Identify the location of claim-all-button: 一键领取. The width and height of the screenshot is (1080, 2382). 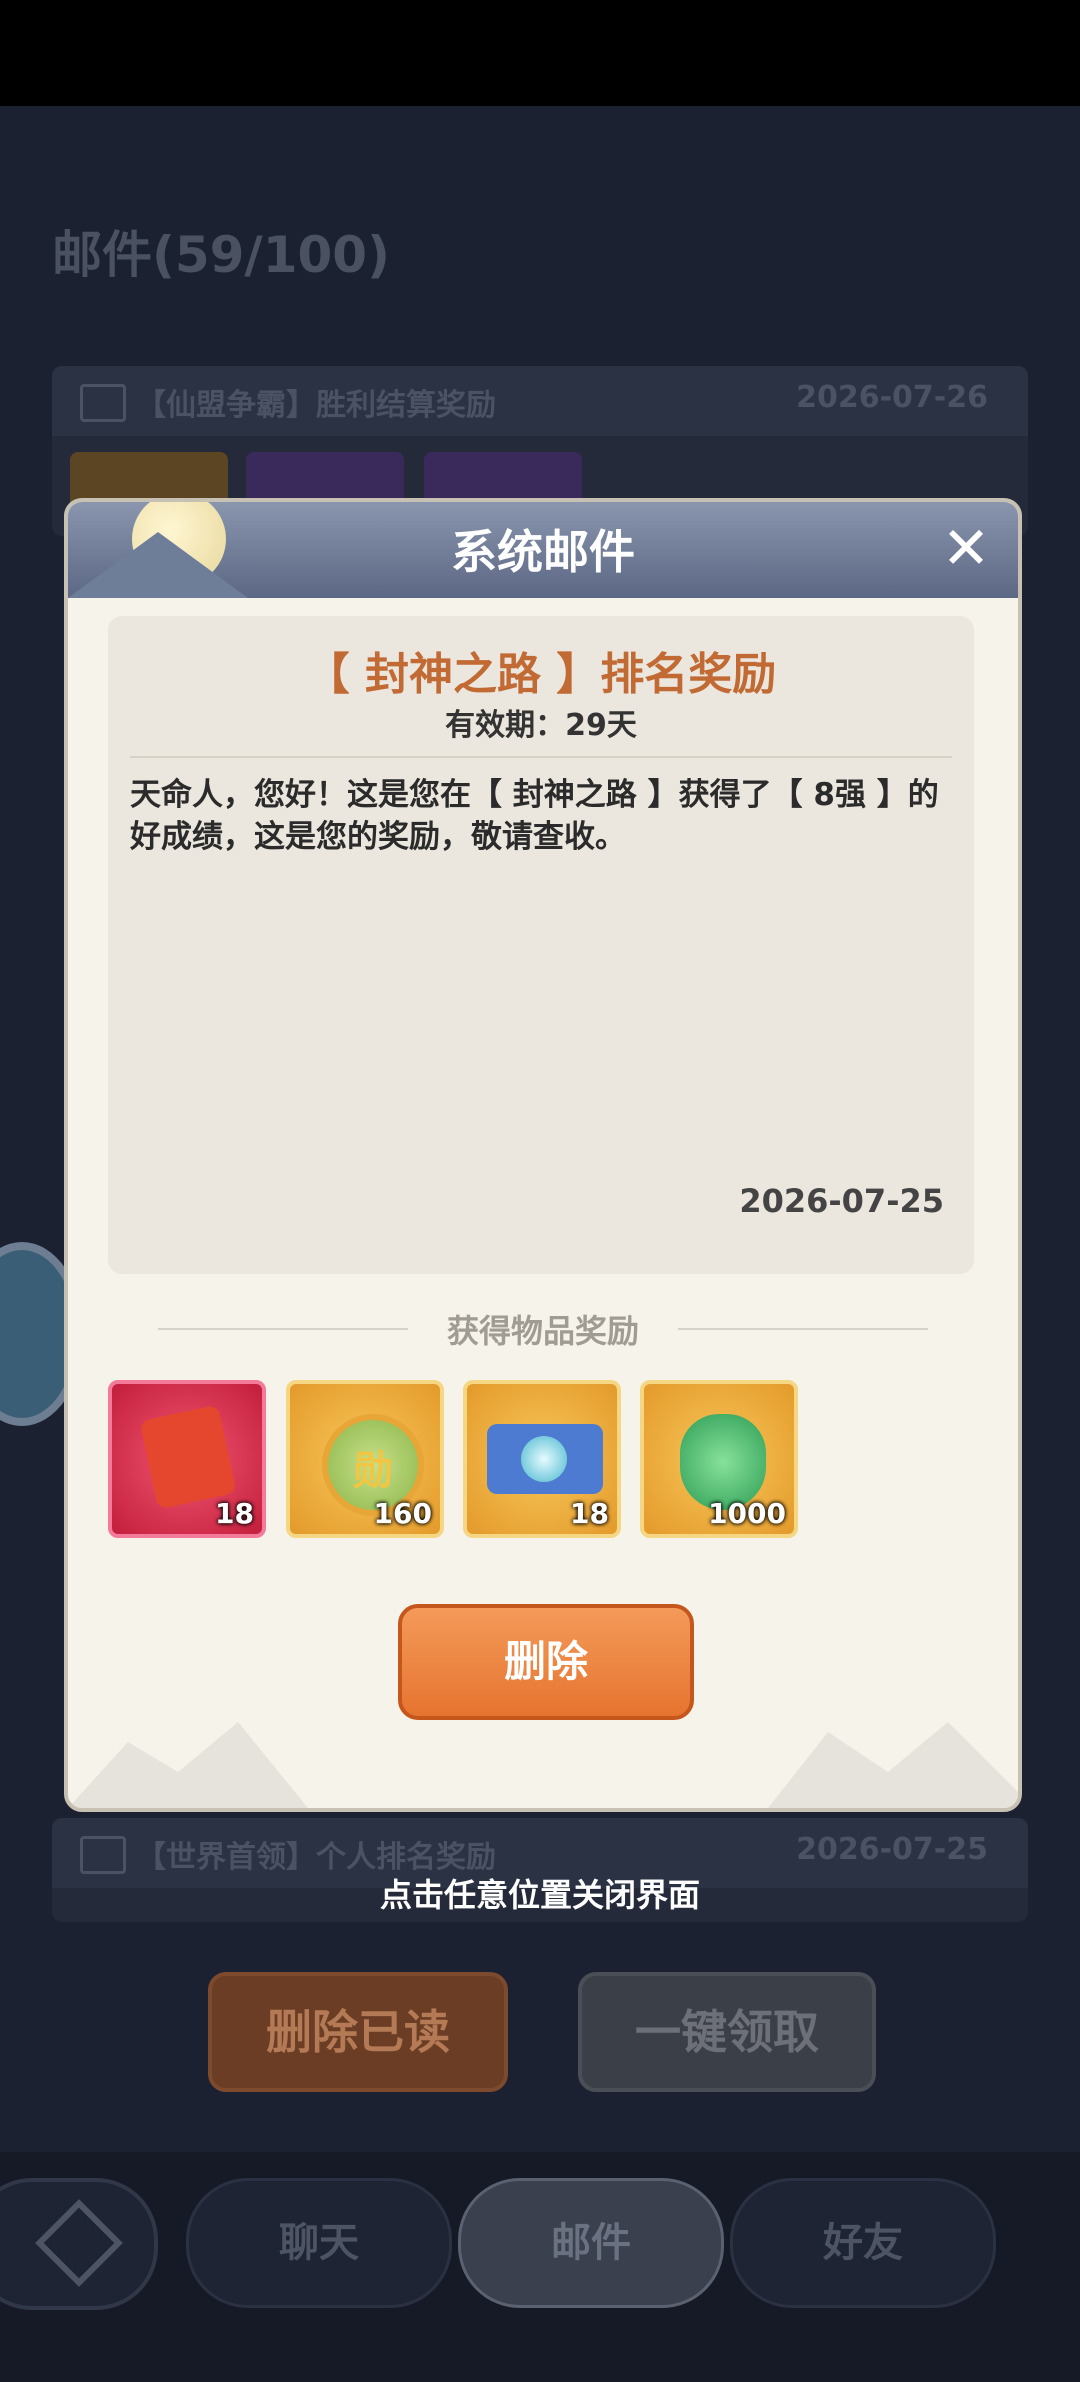
(727, 2032).